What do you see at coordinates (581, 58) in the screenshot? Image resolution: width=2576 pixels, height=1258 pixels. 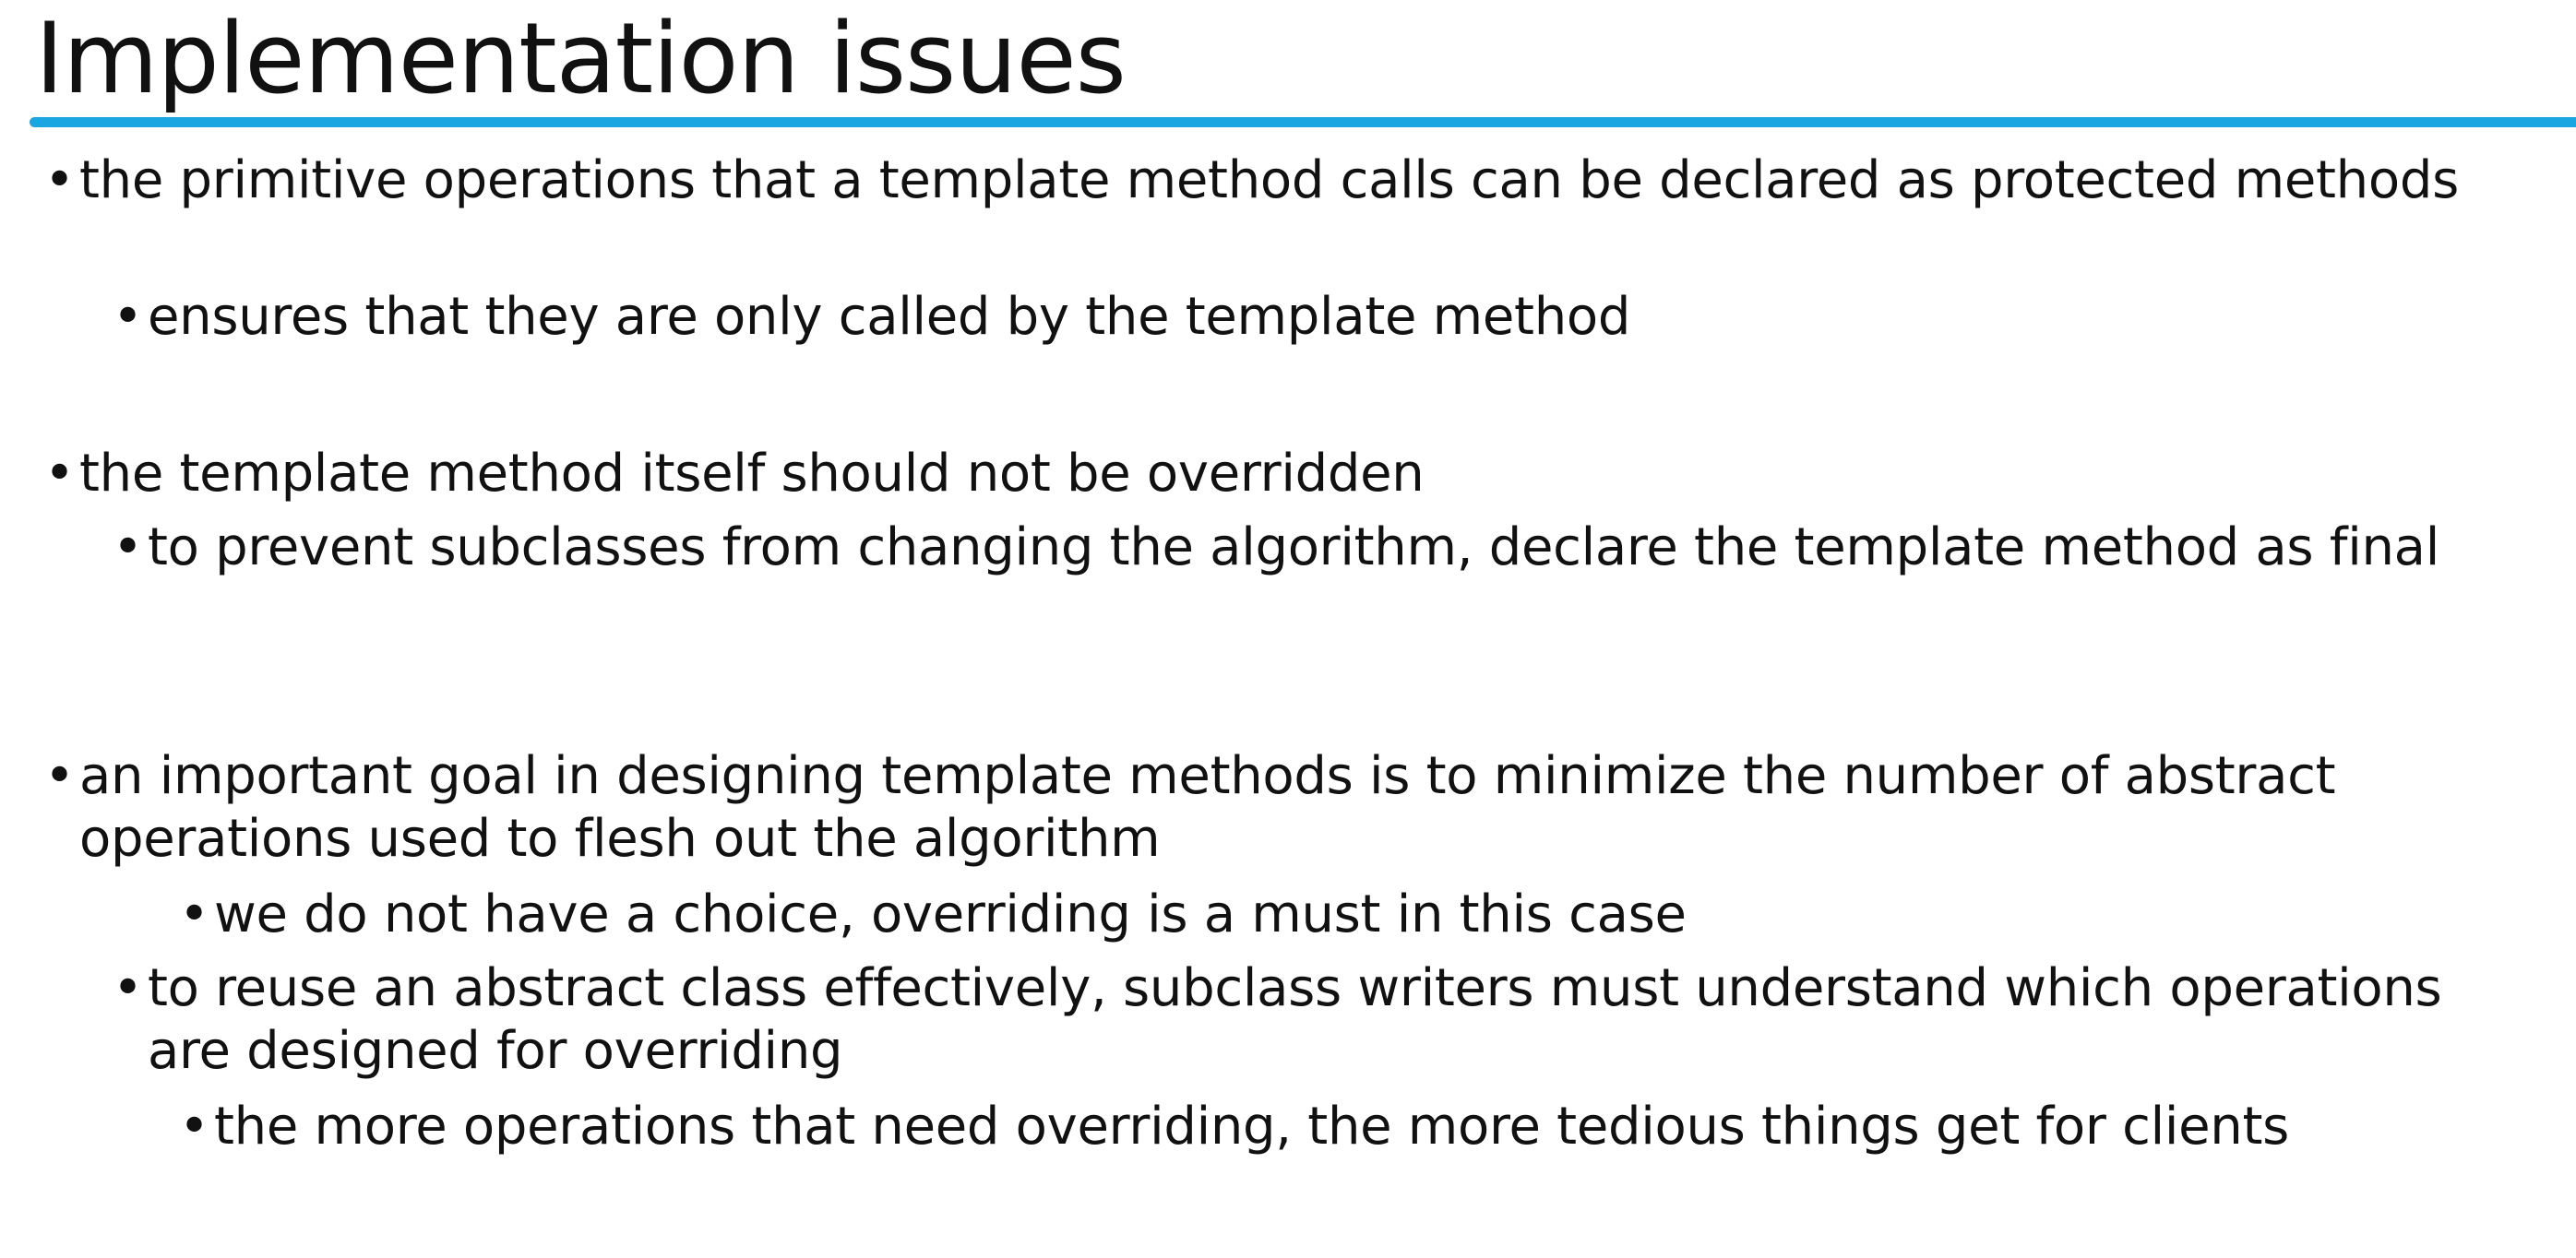 I see `slide-title: Implementation issues` at bounding box center [581, 58].